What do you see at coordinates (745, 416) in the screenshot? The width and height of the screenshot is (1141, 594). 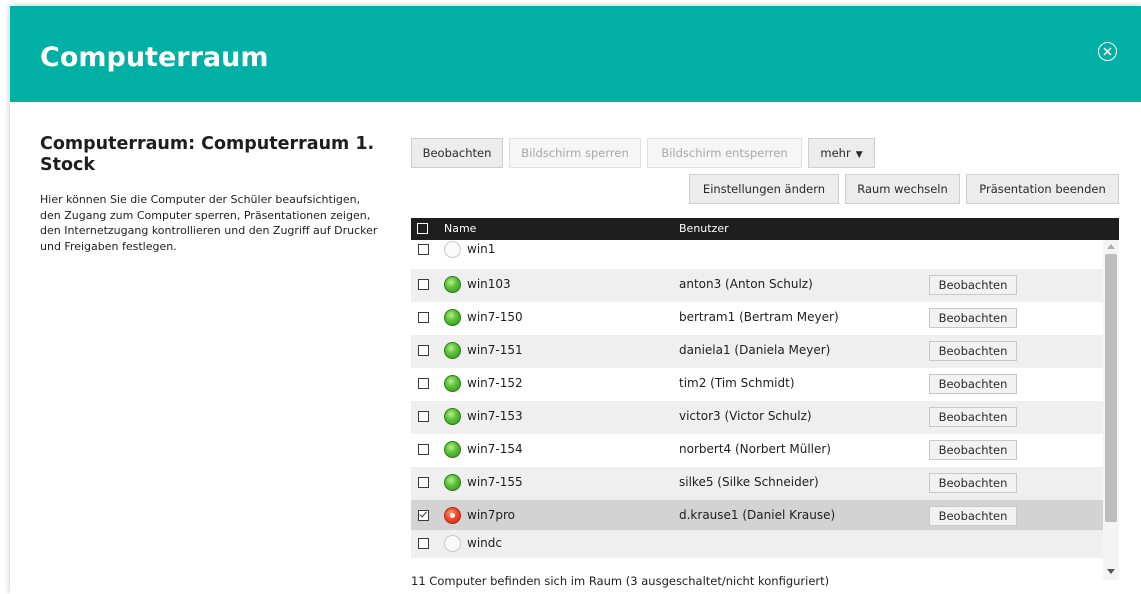 I see `computer-user: victor3 (Victor Schulz)` at bounding box center [745, 416].